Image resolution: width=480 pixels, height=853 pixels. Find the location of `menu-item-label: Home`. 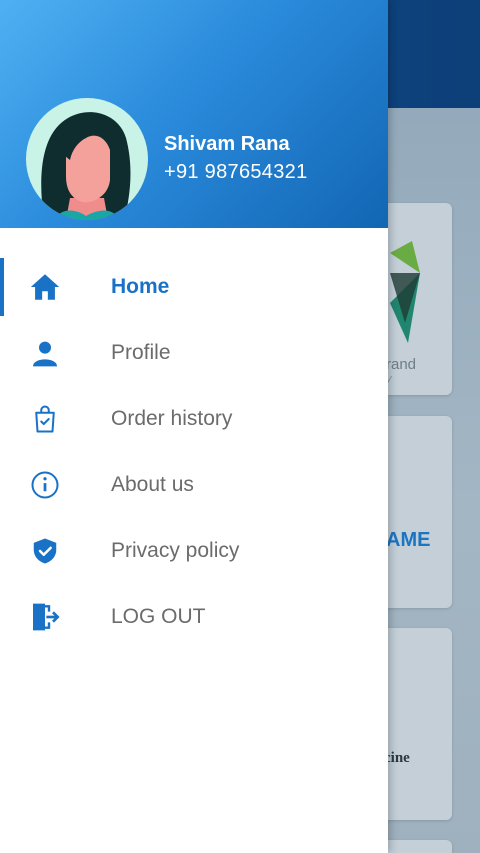

menu-item-label: Home is located at coordinates (140, 286).